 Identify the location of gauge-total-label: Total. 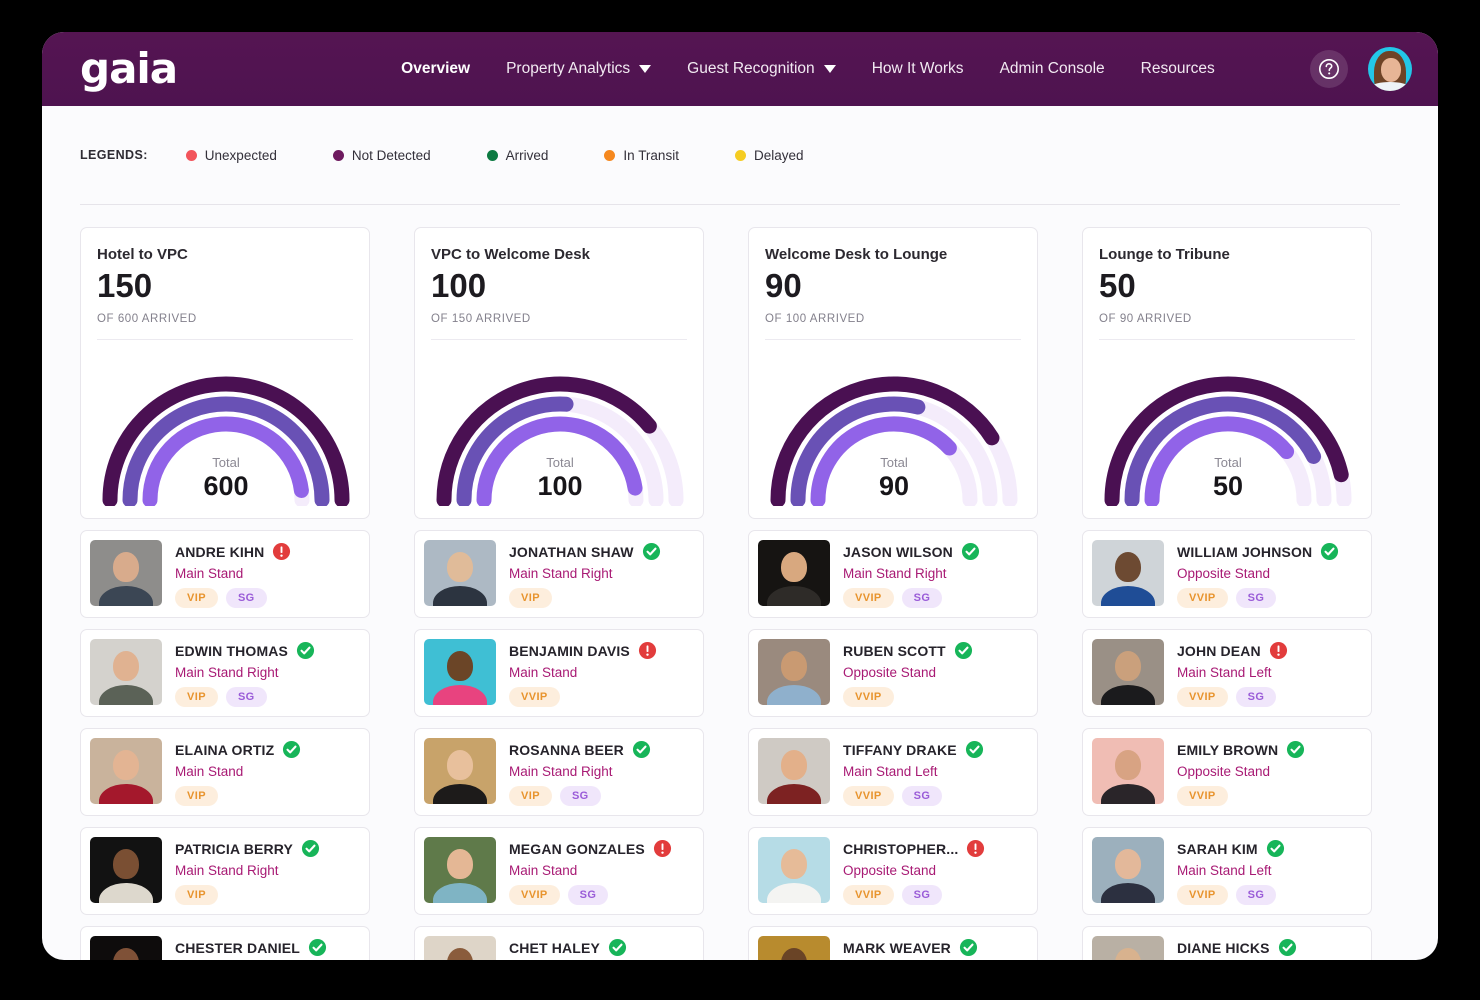
(894, 462).